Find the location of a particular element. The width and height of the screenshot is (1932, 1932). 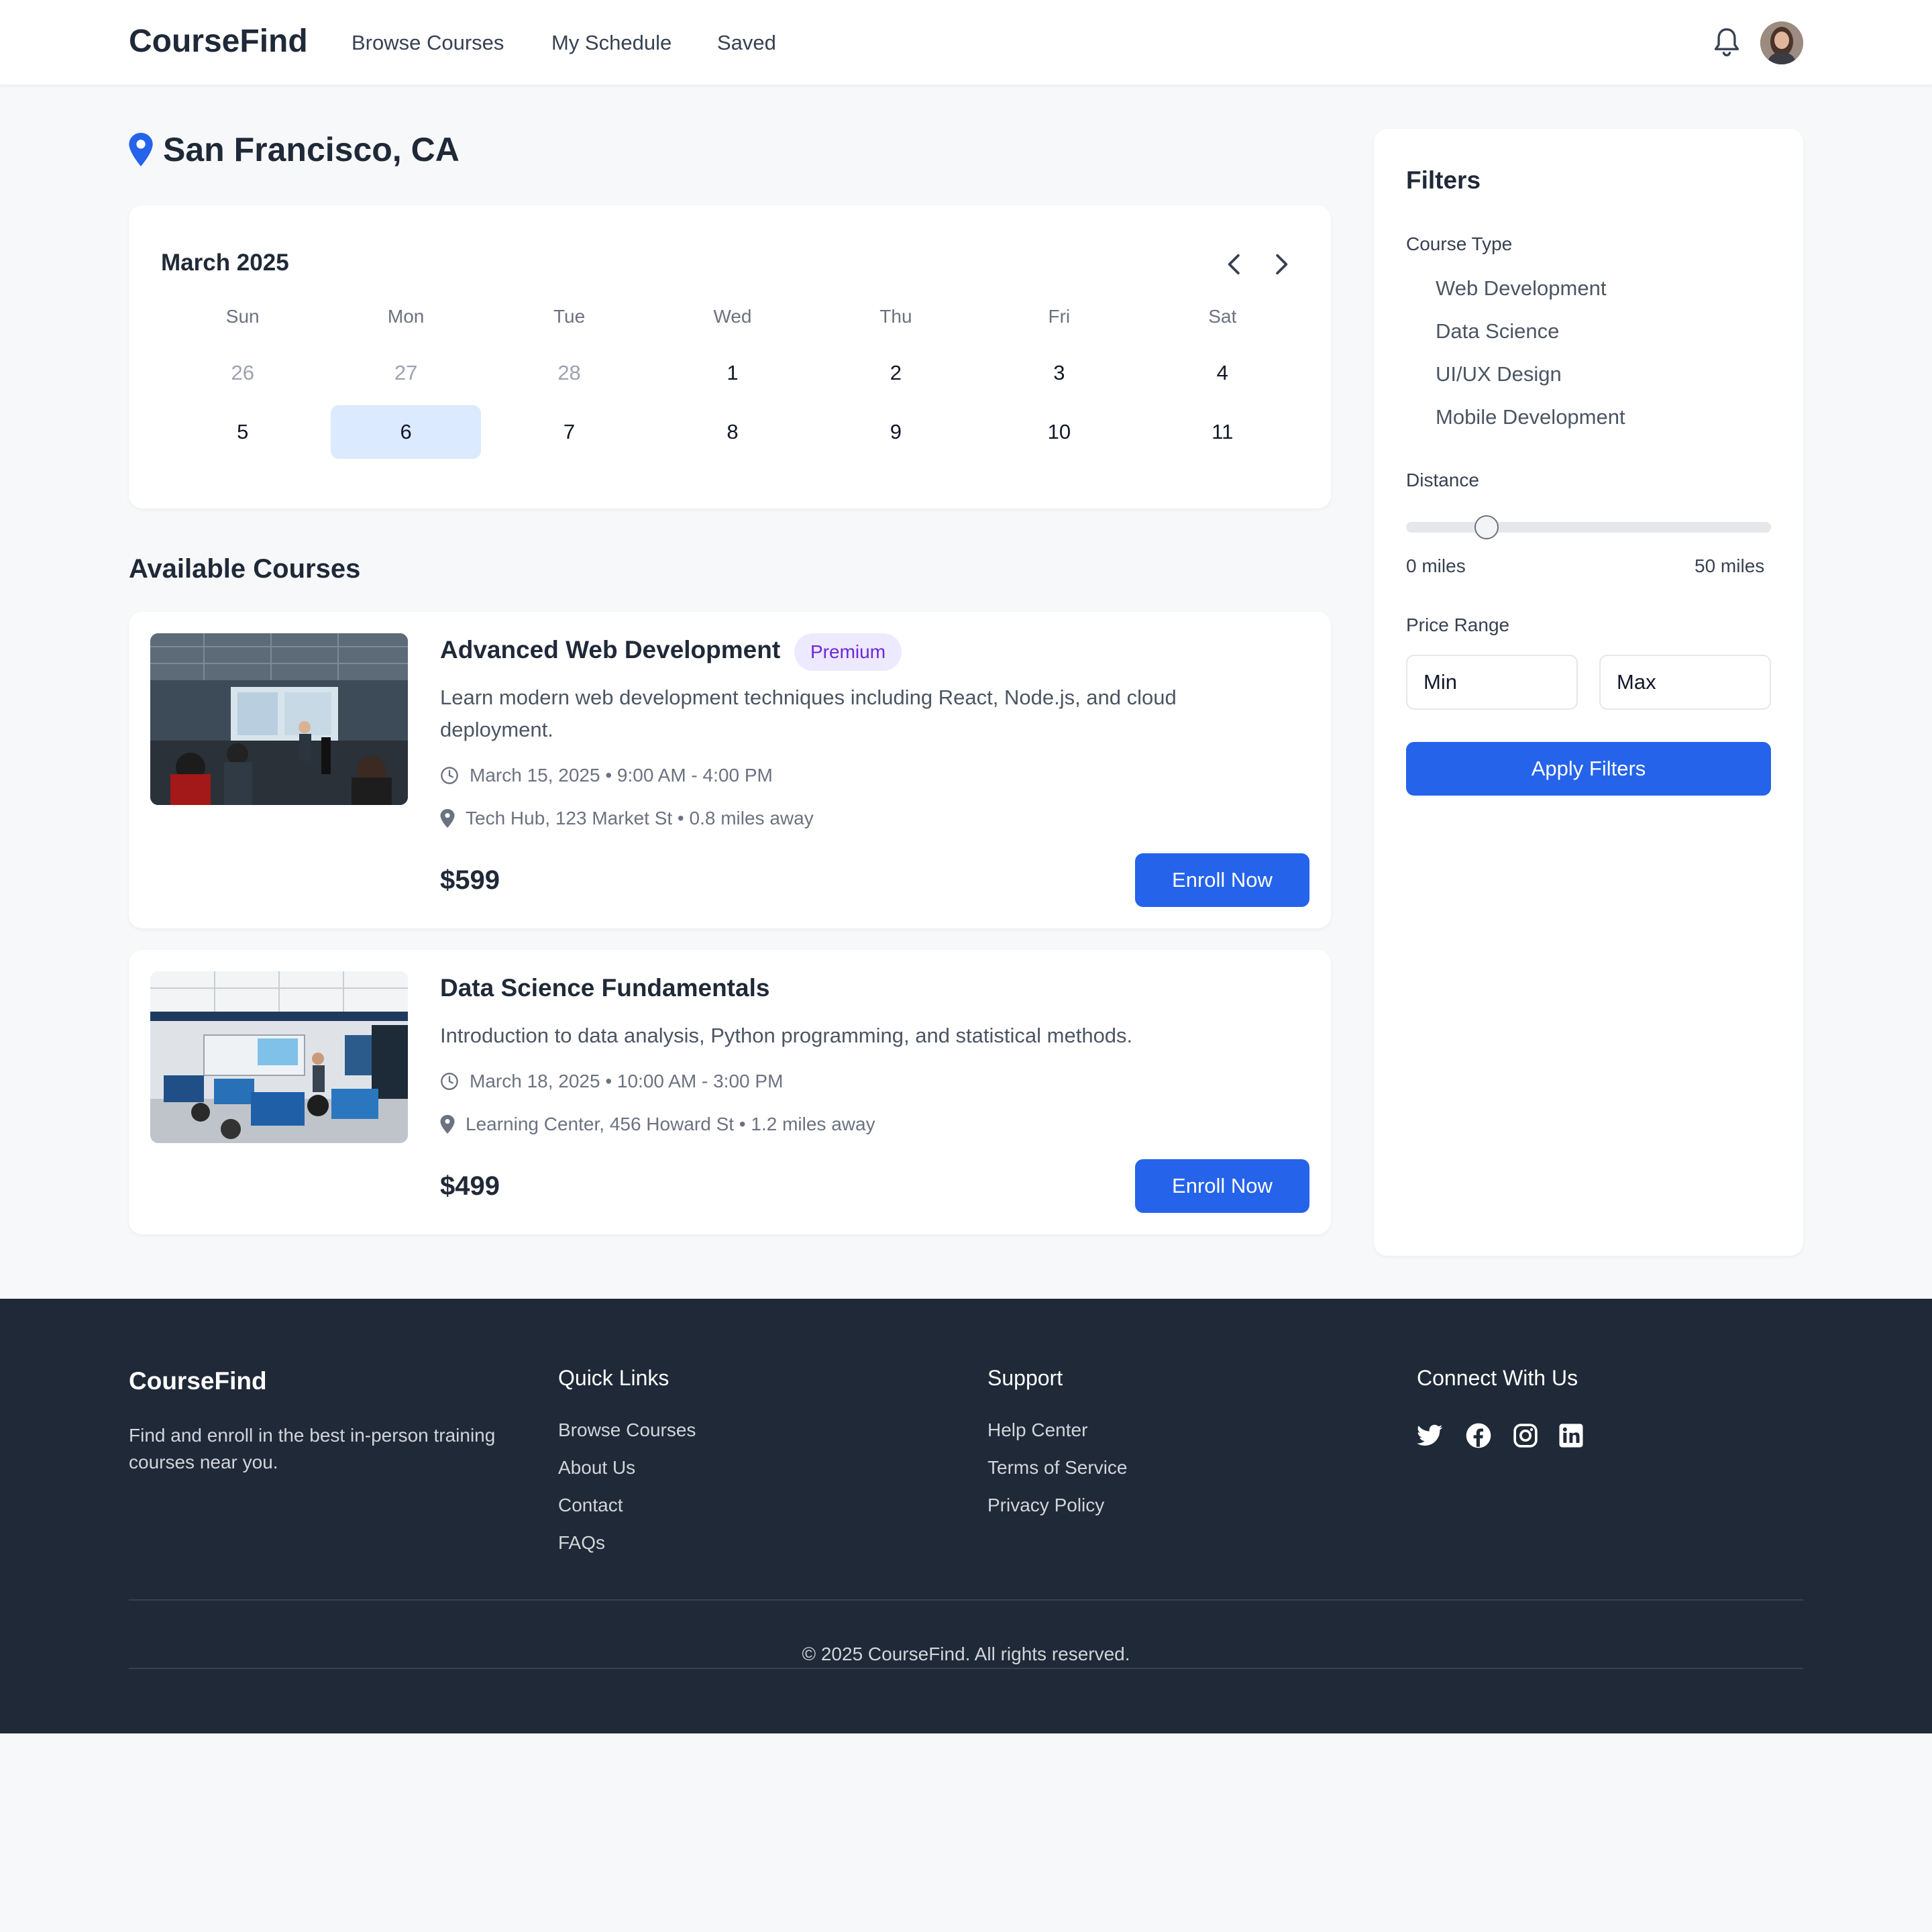

linkedin-icon is located at coordinates (1571, 1435).